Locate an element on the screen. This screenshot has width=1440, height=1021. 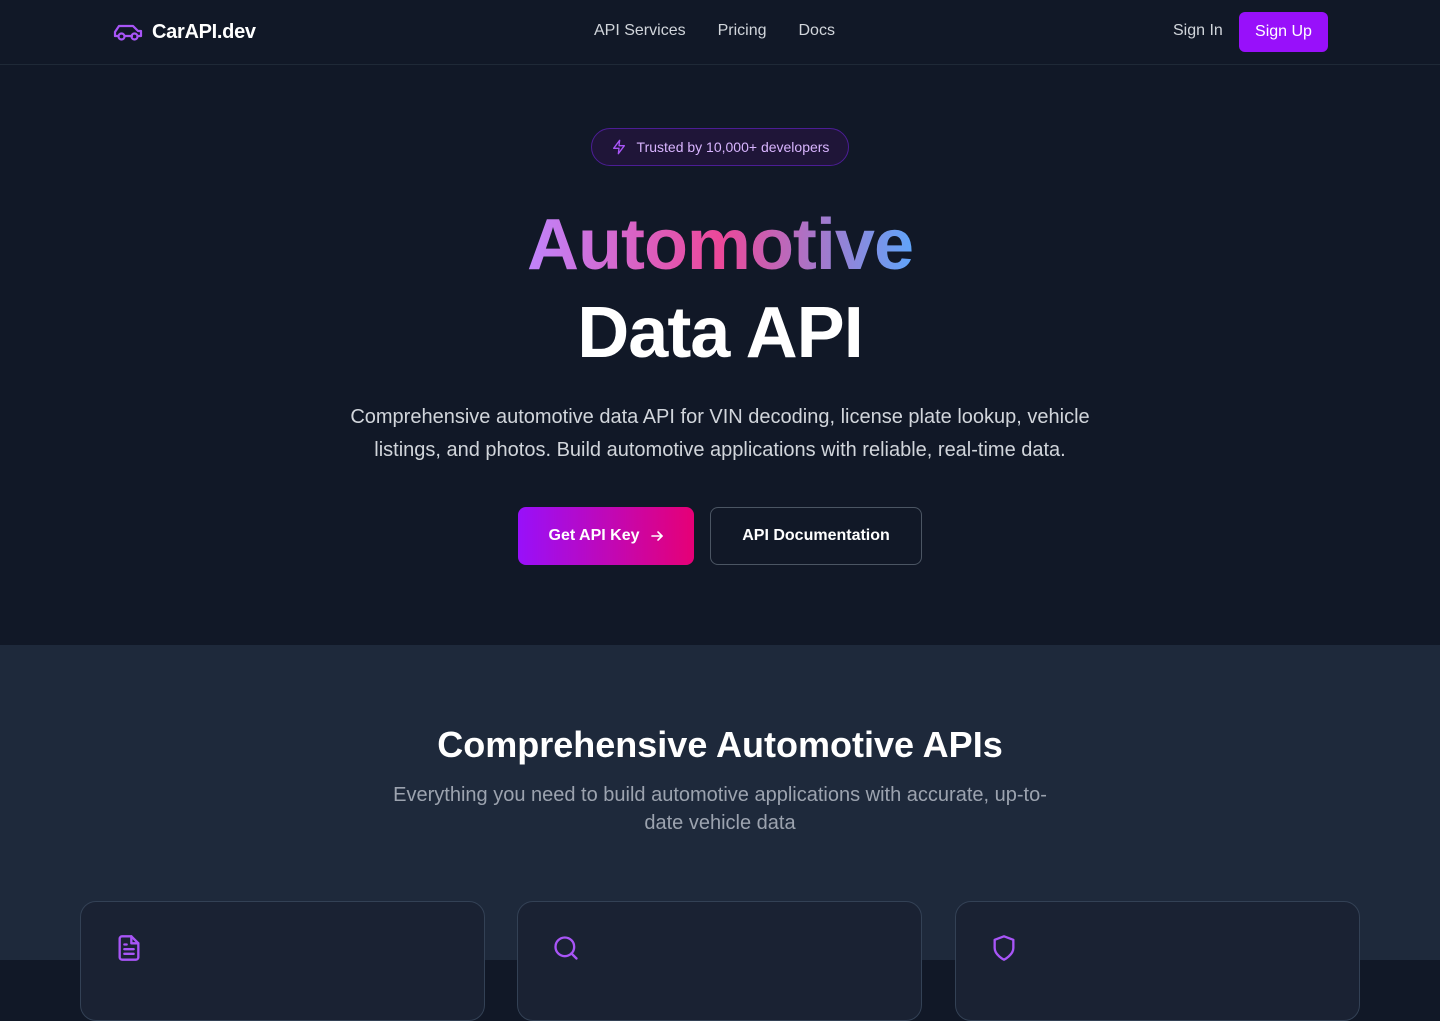
car-icon is located at coordinates (128, 32).